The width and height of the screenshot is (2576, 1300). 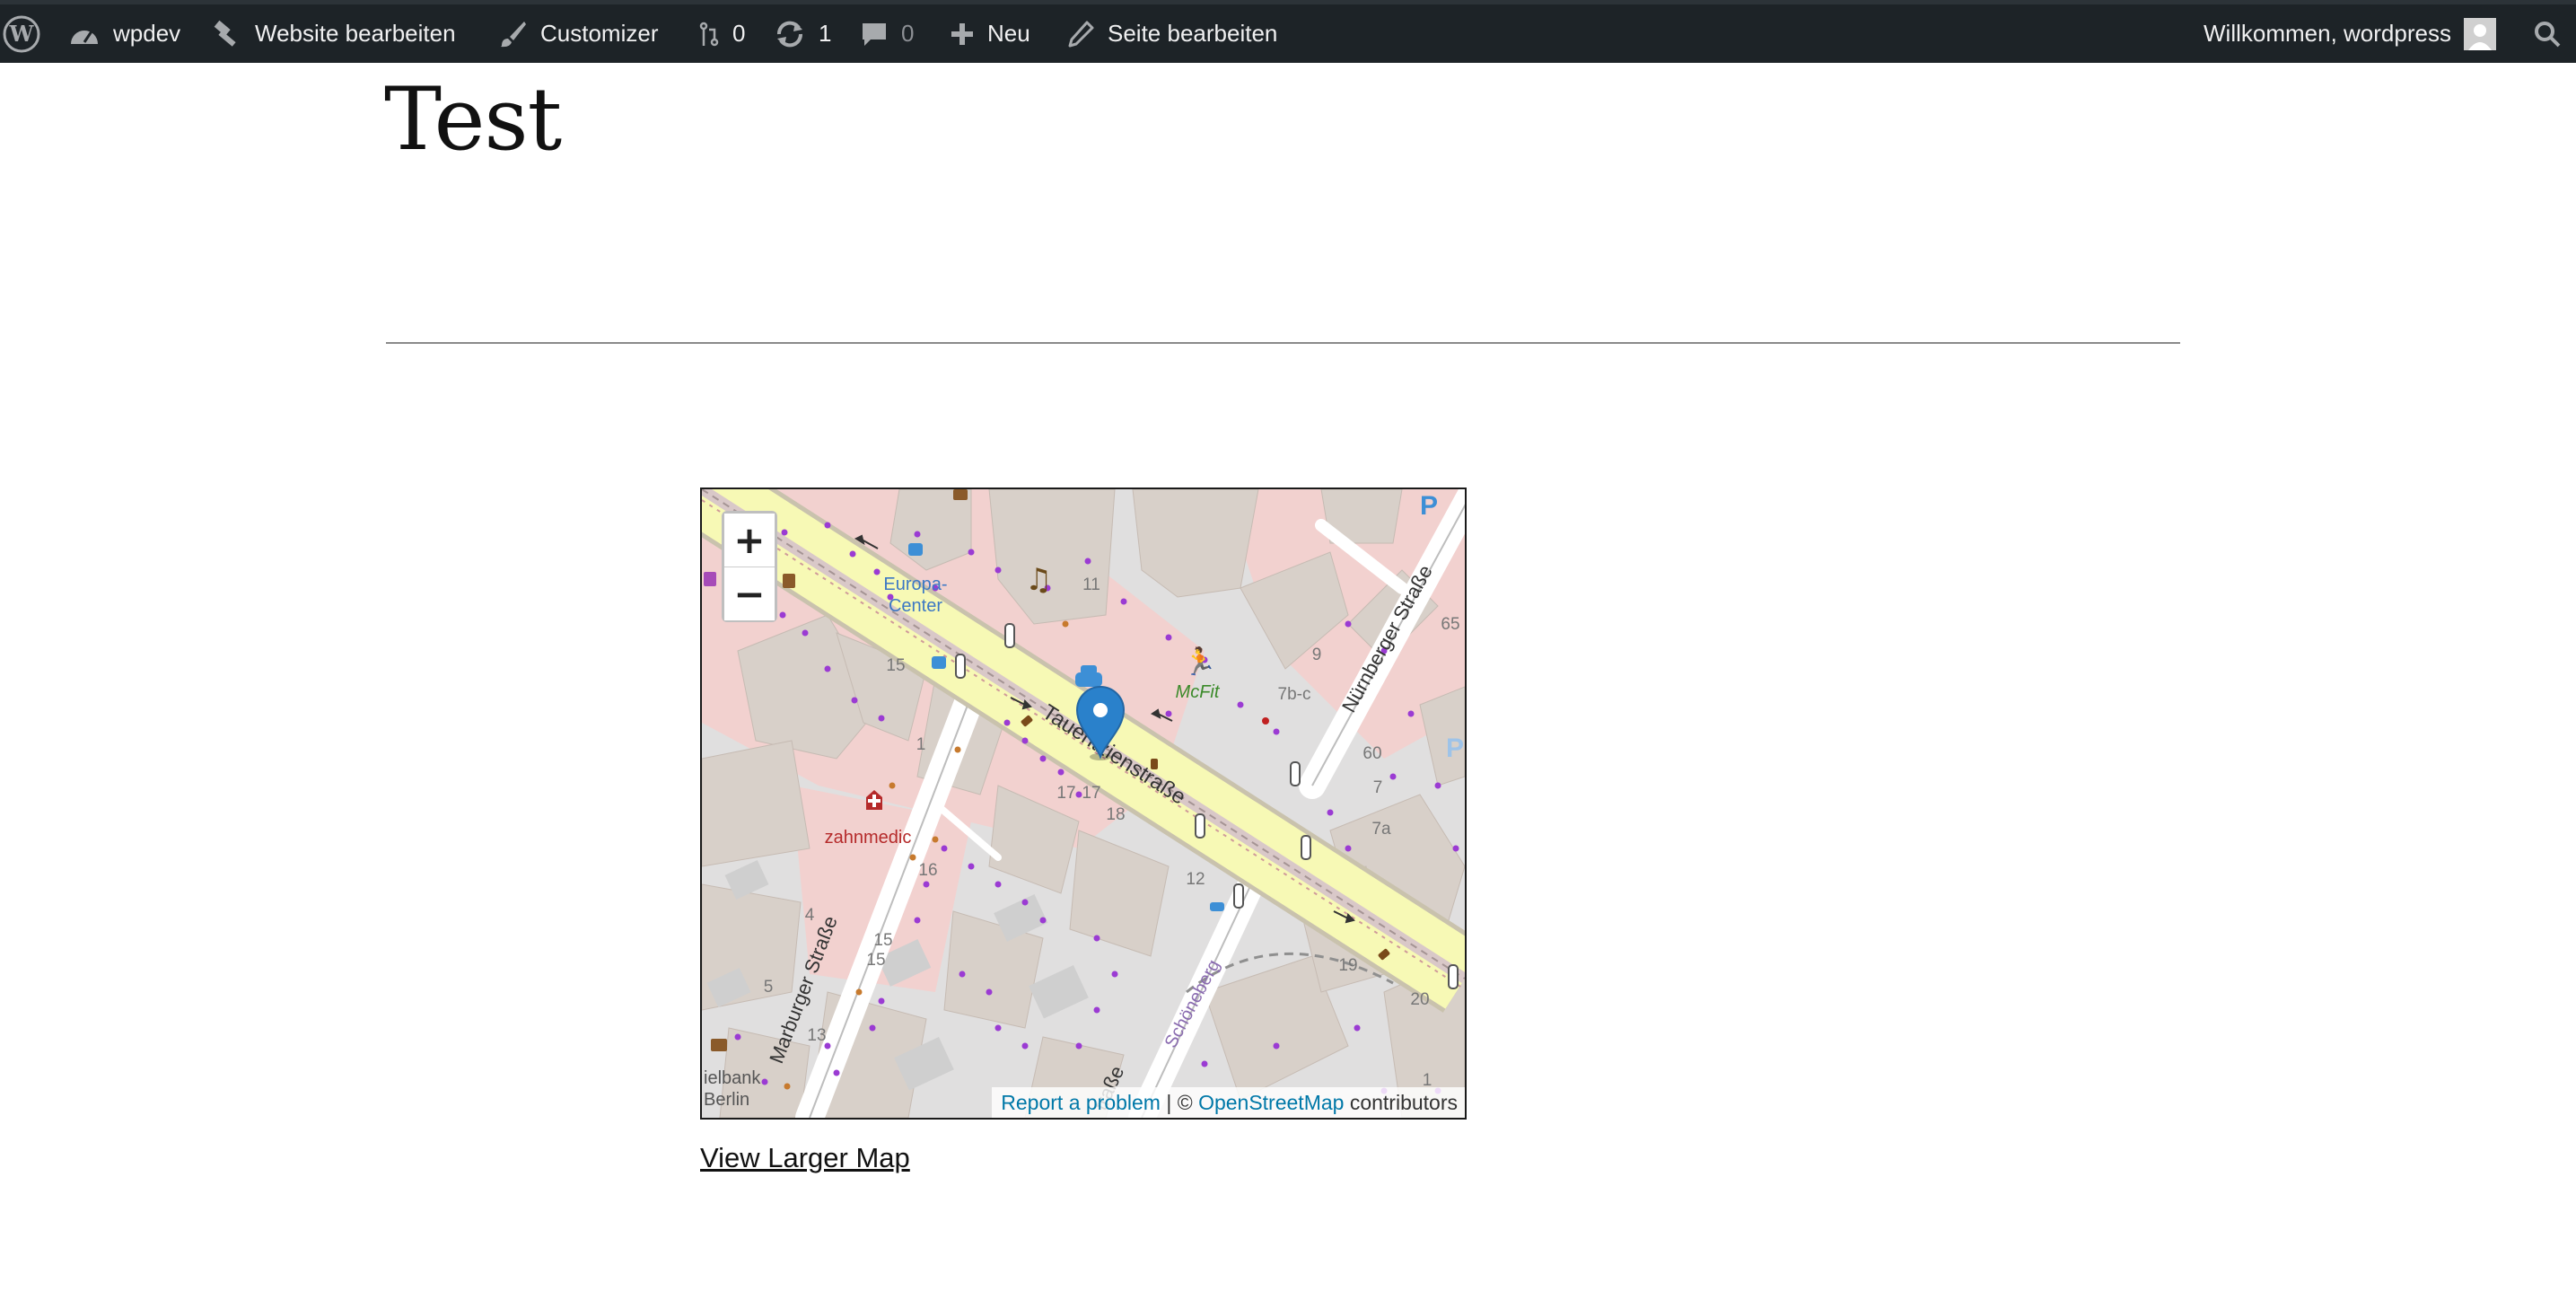 What do you see at coordinates (1115, 814) in the screenshot?
I see `svg-text: 18` at bounding box center [1115, 814].